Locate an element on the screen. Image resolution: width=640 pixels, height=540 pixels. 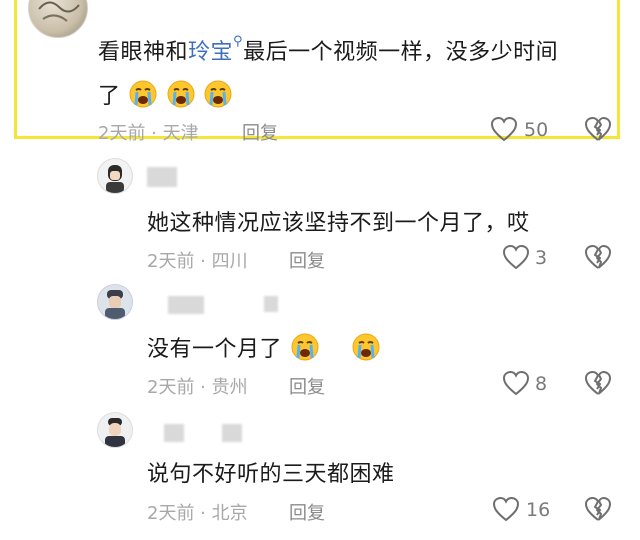
comment-text-line2: 了 is located at coordinates (165, 96).